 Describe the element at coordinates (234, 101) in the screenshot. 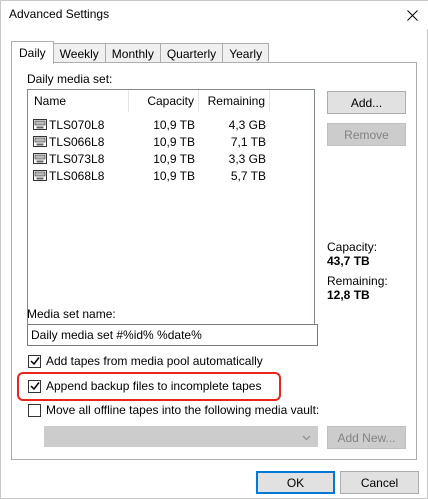

I see `column-header-remaining: Remaining` at that location.